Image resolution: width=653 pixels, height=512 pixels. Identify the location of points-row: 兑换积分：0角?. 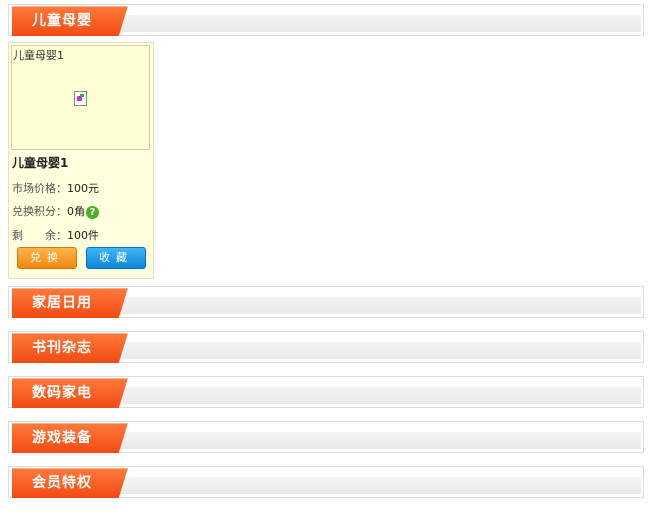
(55, 211).